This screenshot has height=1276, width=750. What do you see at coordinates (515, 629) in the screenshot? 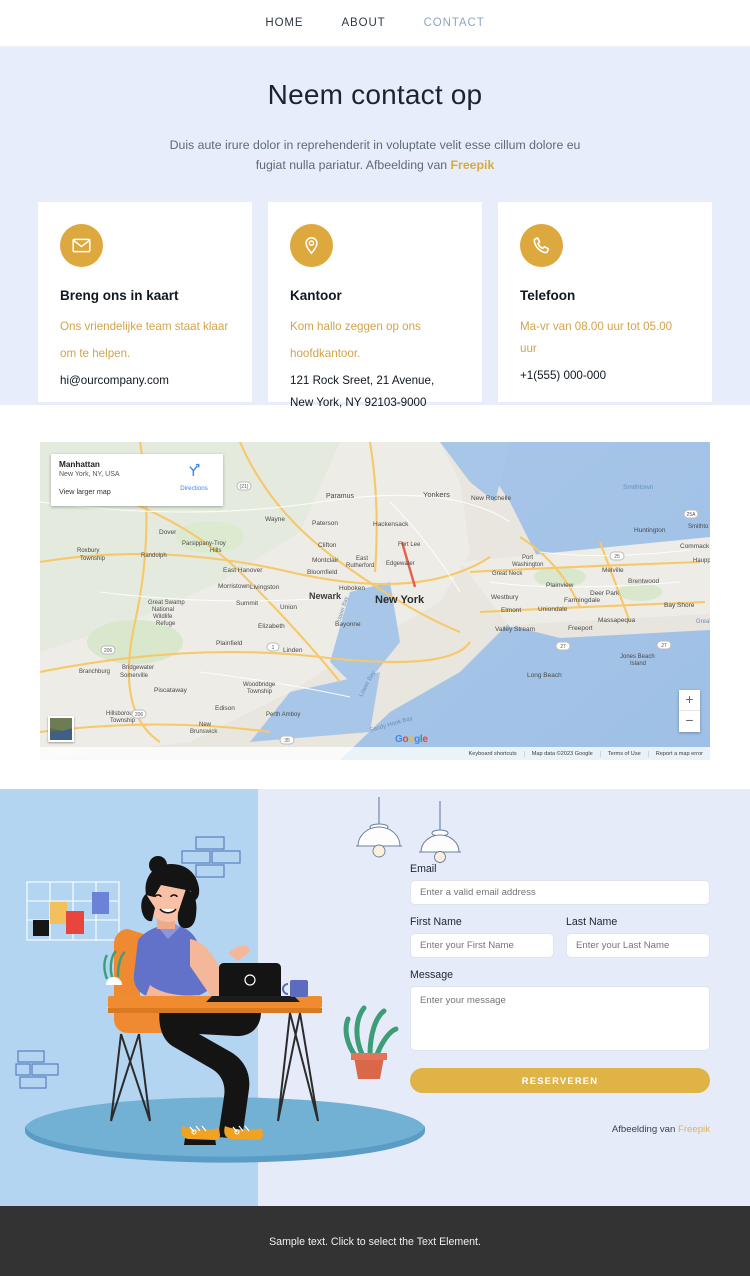
I see `svg-text: Valley Stream` at bounding box center [515, 629].